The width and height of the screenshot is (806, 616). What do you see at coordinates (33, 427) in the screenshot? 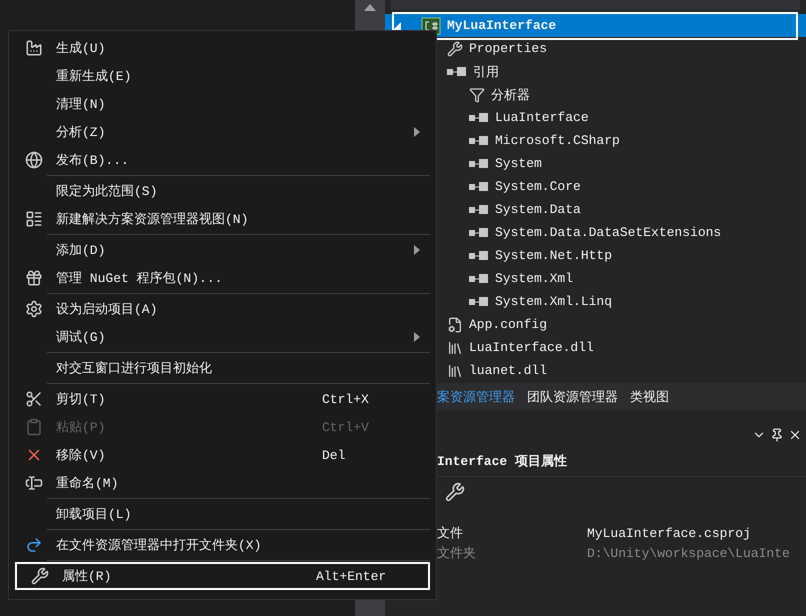
I see `clipboard-icon` at bounding box center [33, 427].